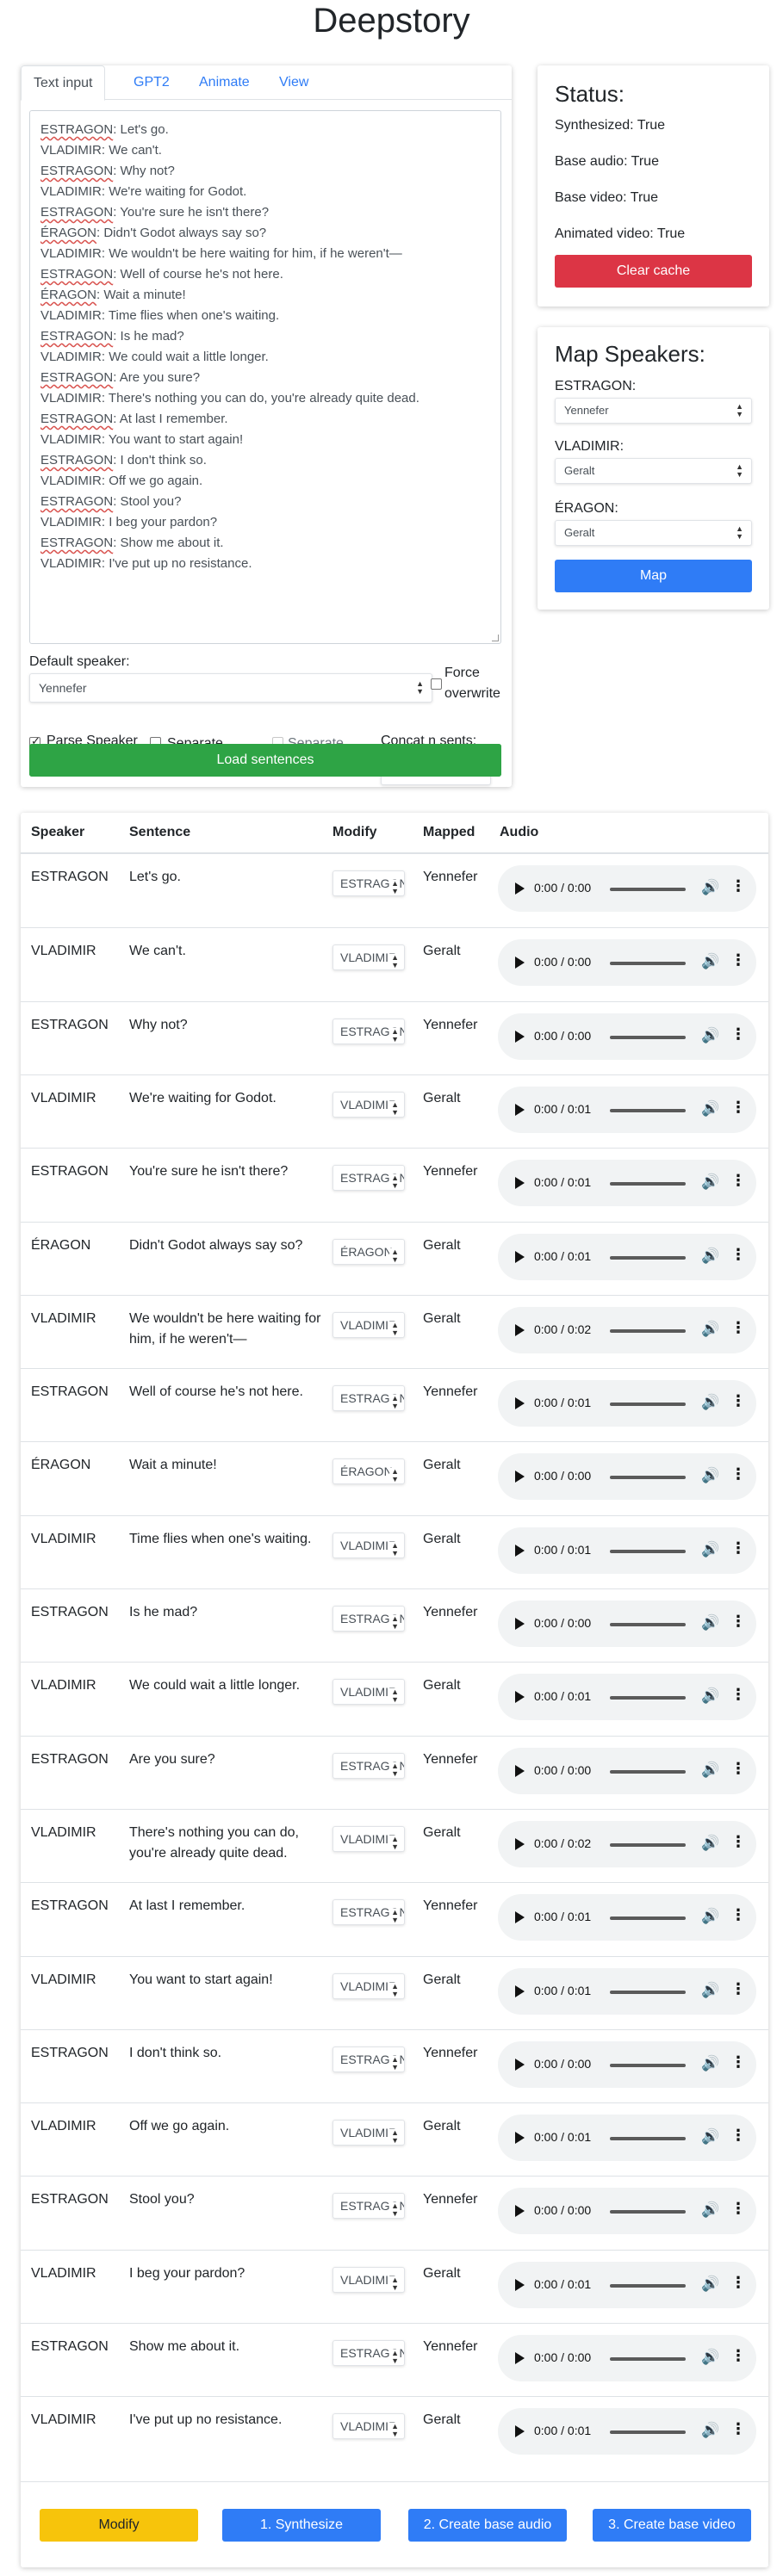 Image resolution: width=783 pixels, height=2576 pixels. Describe the element at coordinates (293, 82) in the screenshot. I see `tab-view: View` at that location.